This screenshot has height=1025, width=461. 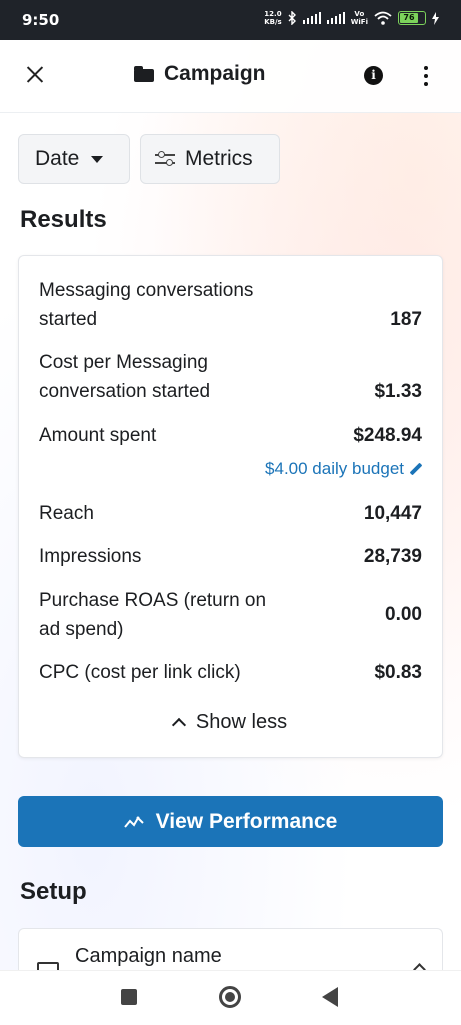 What do you see at coordinates (230, 20) in the screenshot?
I see `status-bar: 9:50 12.0 KB/s Vo WiFi 76` at bounding box center [230, 20].